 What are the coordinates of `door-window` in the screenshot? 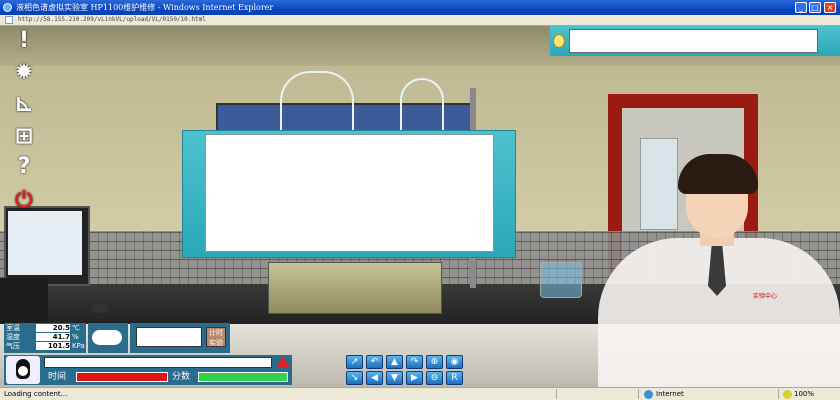 It's located at (659, 184).